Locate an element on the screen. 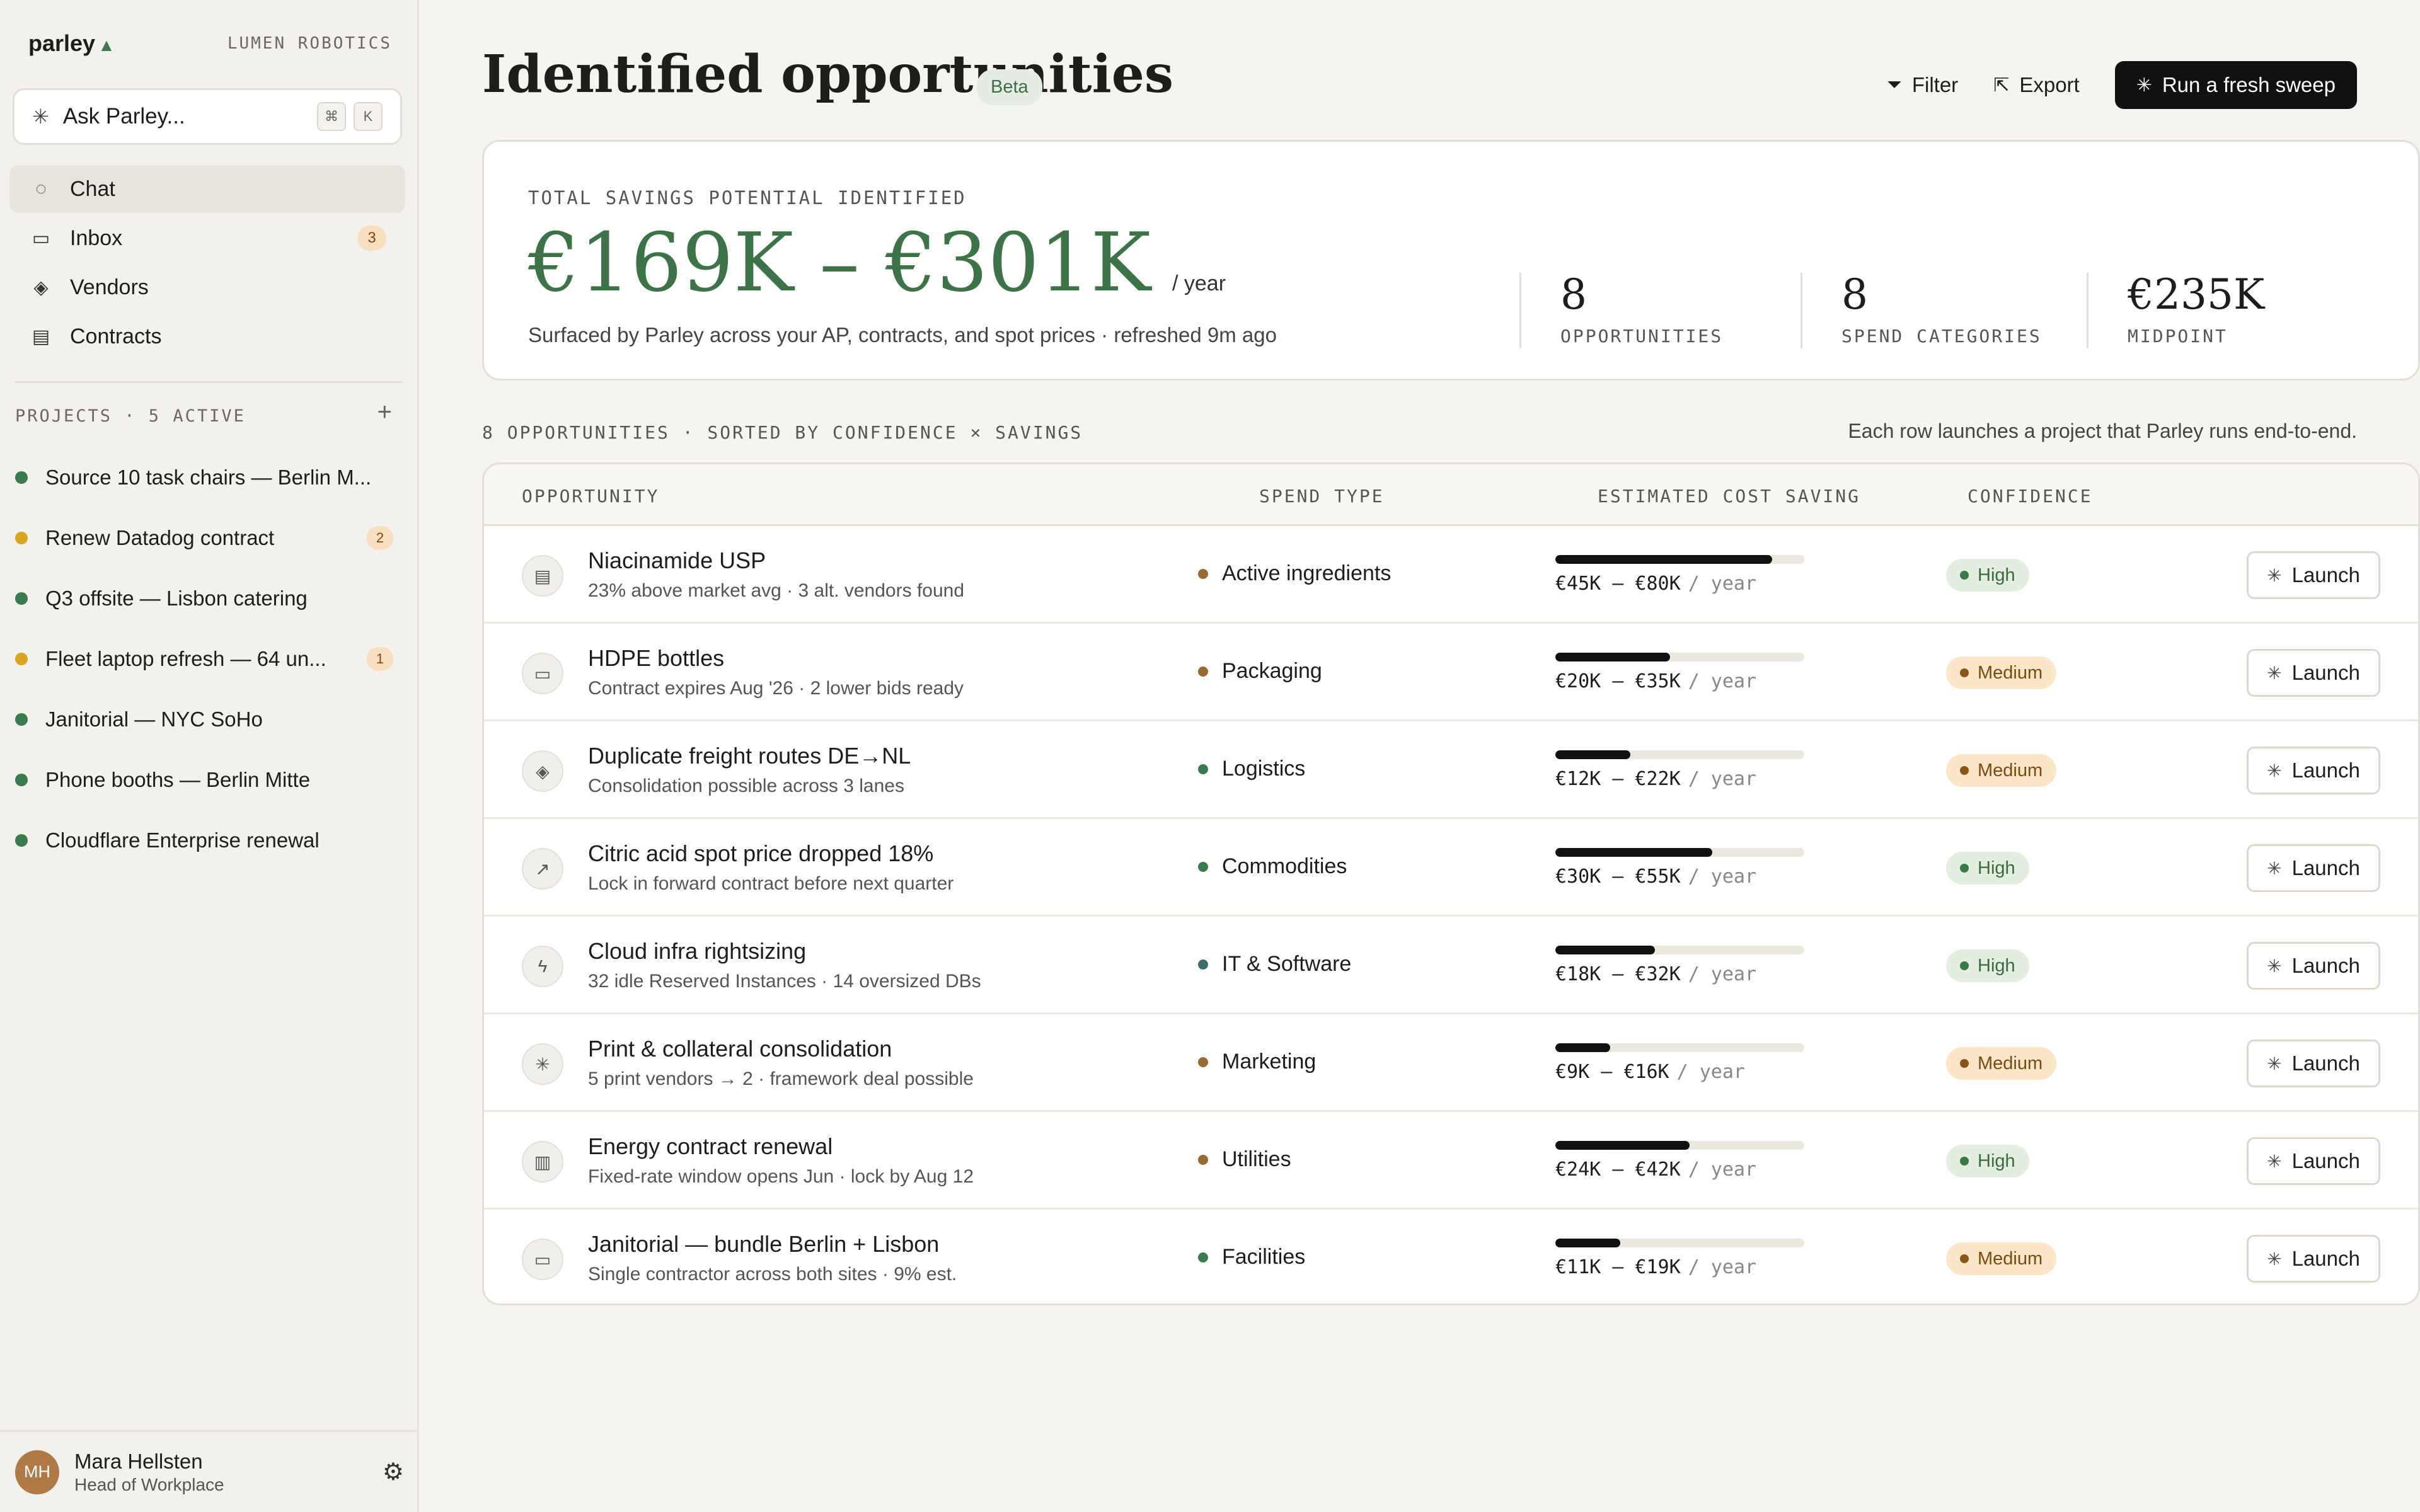 The image size is (2420, 1512). page-title: Identified opportunities is located at coordinates (828, 74).